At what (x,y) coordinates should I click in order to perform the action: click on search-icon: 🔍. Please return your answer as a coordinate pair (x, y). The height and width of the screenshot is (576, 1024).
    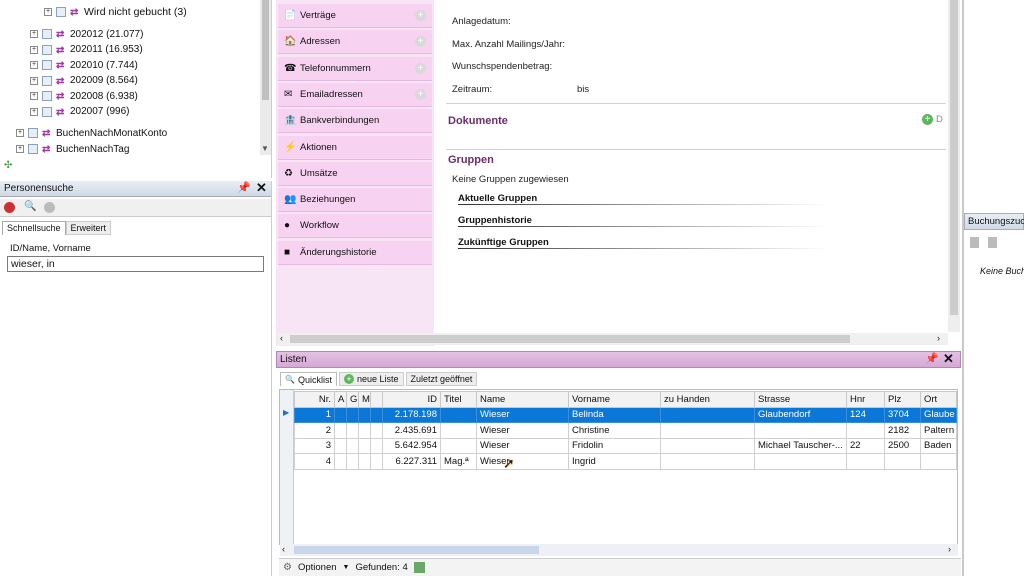
    Looking at the image, I should click on (30, 206).